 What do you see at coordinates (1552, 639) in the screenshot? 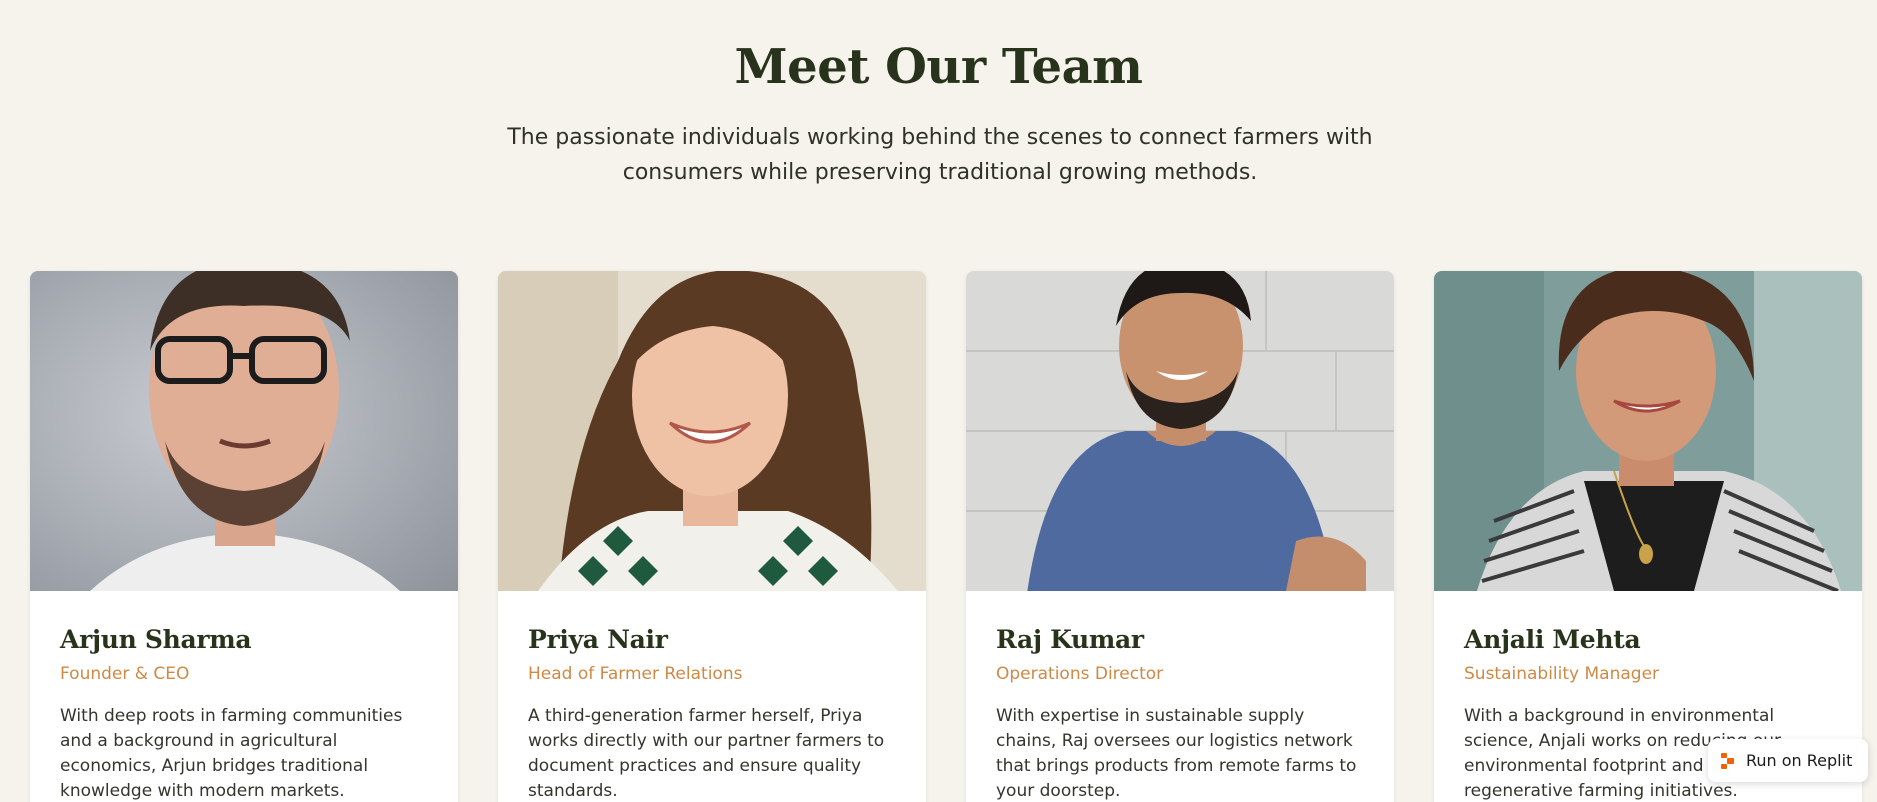
I see `member-name: Anjali Mehta` at bounding box center [1552, 639].